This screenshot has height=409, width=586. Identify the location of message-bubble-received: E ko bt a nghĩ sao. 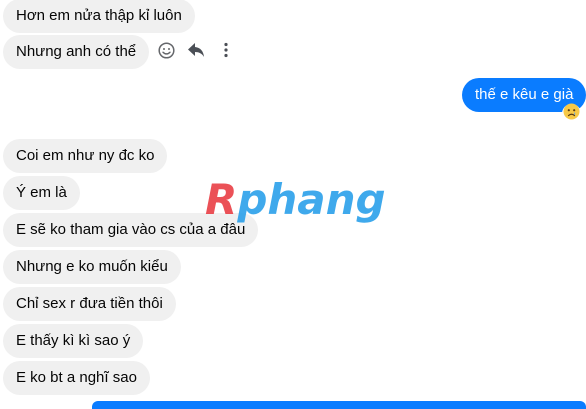
(76, 378).